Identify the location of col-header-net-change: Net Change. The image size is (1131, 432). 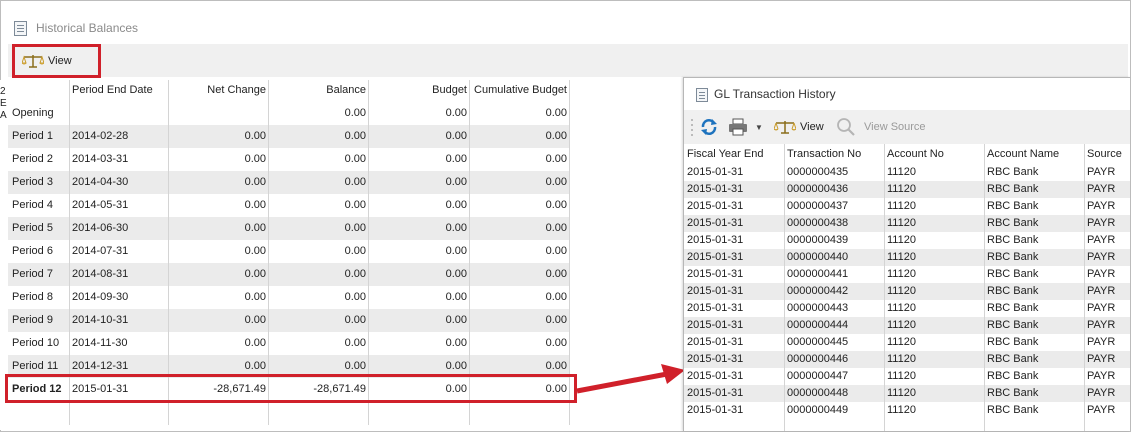
(217, 90).